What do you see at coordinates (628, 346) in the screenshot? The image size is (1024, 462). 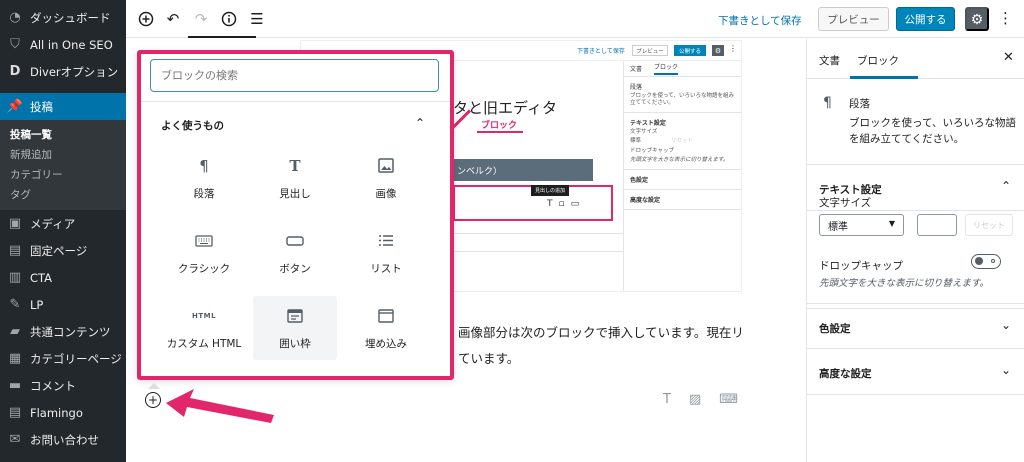 I see `post-paragraph: 画像部分は次のブロックで挿入しています。現在リ ています。` at bounding box center [628, 346].